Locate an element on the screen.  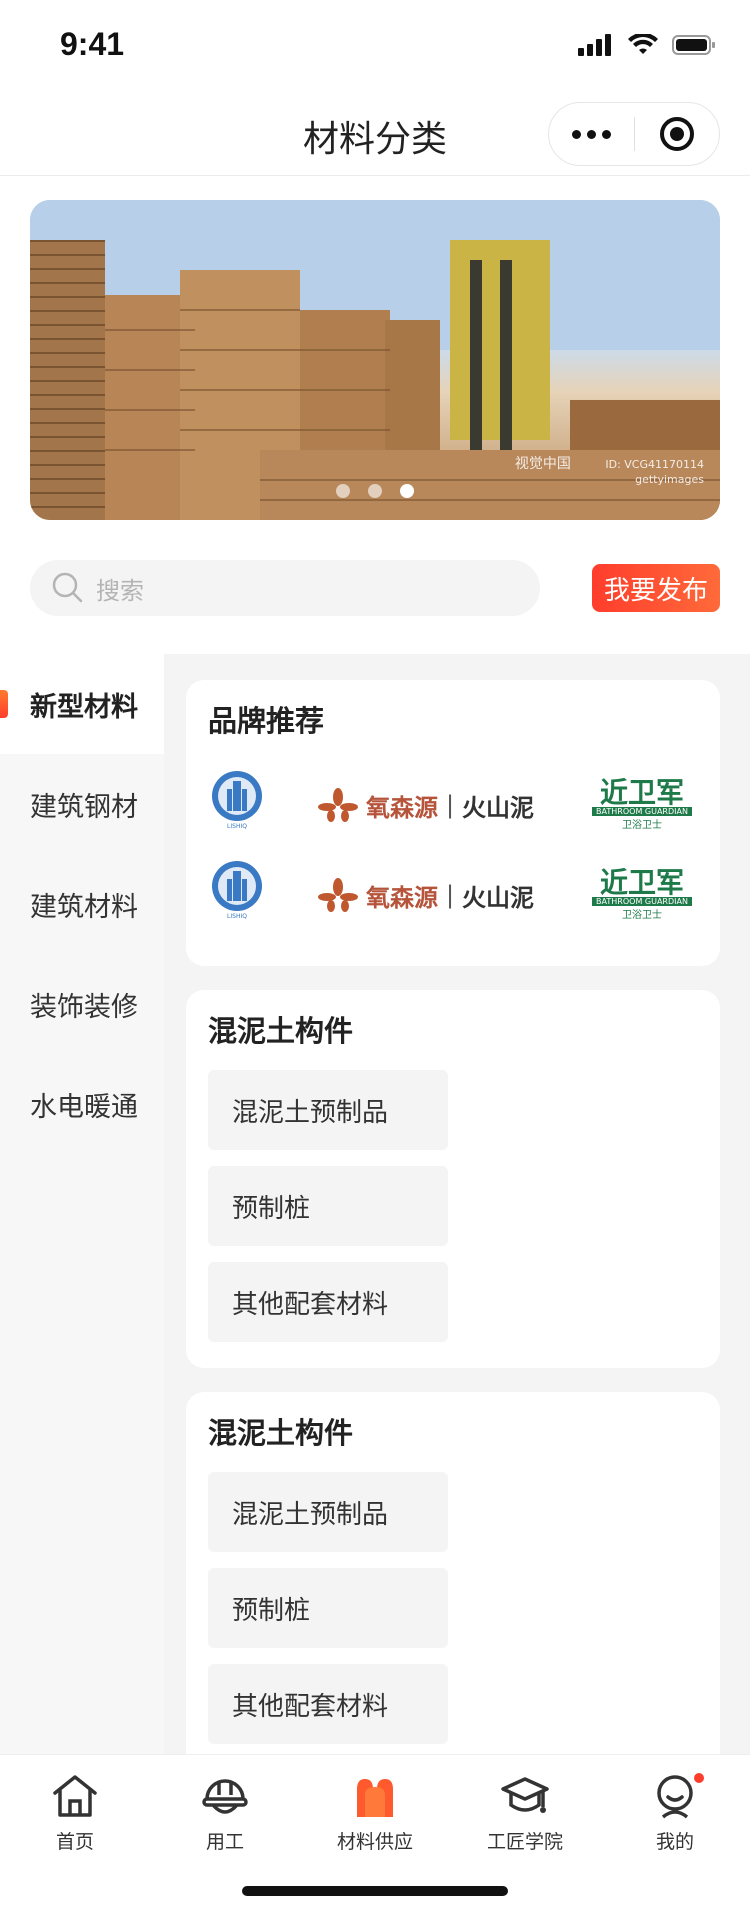
publish-button: 我要发布 is located at coordinates (656, 588).